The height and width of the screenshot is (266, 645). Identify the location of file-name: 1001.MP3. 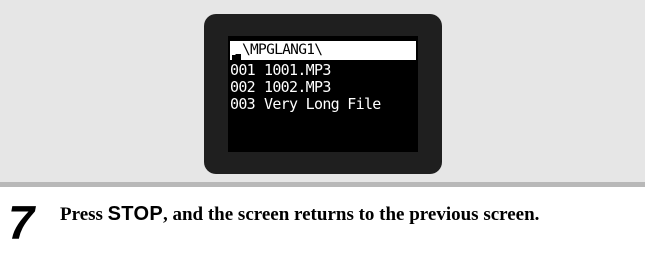
(297, 70).